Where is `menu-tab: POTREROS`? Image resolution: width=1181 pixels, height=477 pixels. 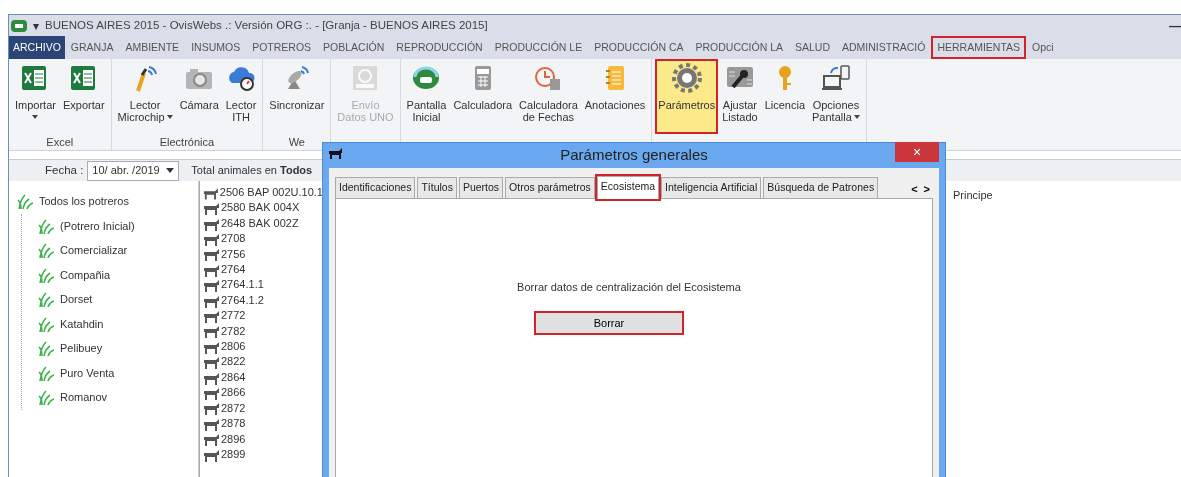
menu-tab: POTREROS is located at coordinates (282, 47).